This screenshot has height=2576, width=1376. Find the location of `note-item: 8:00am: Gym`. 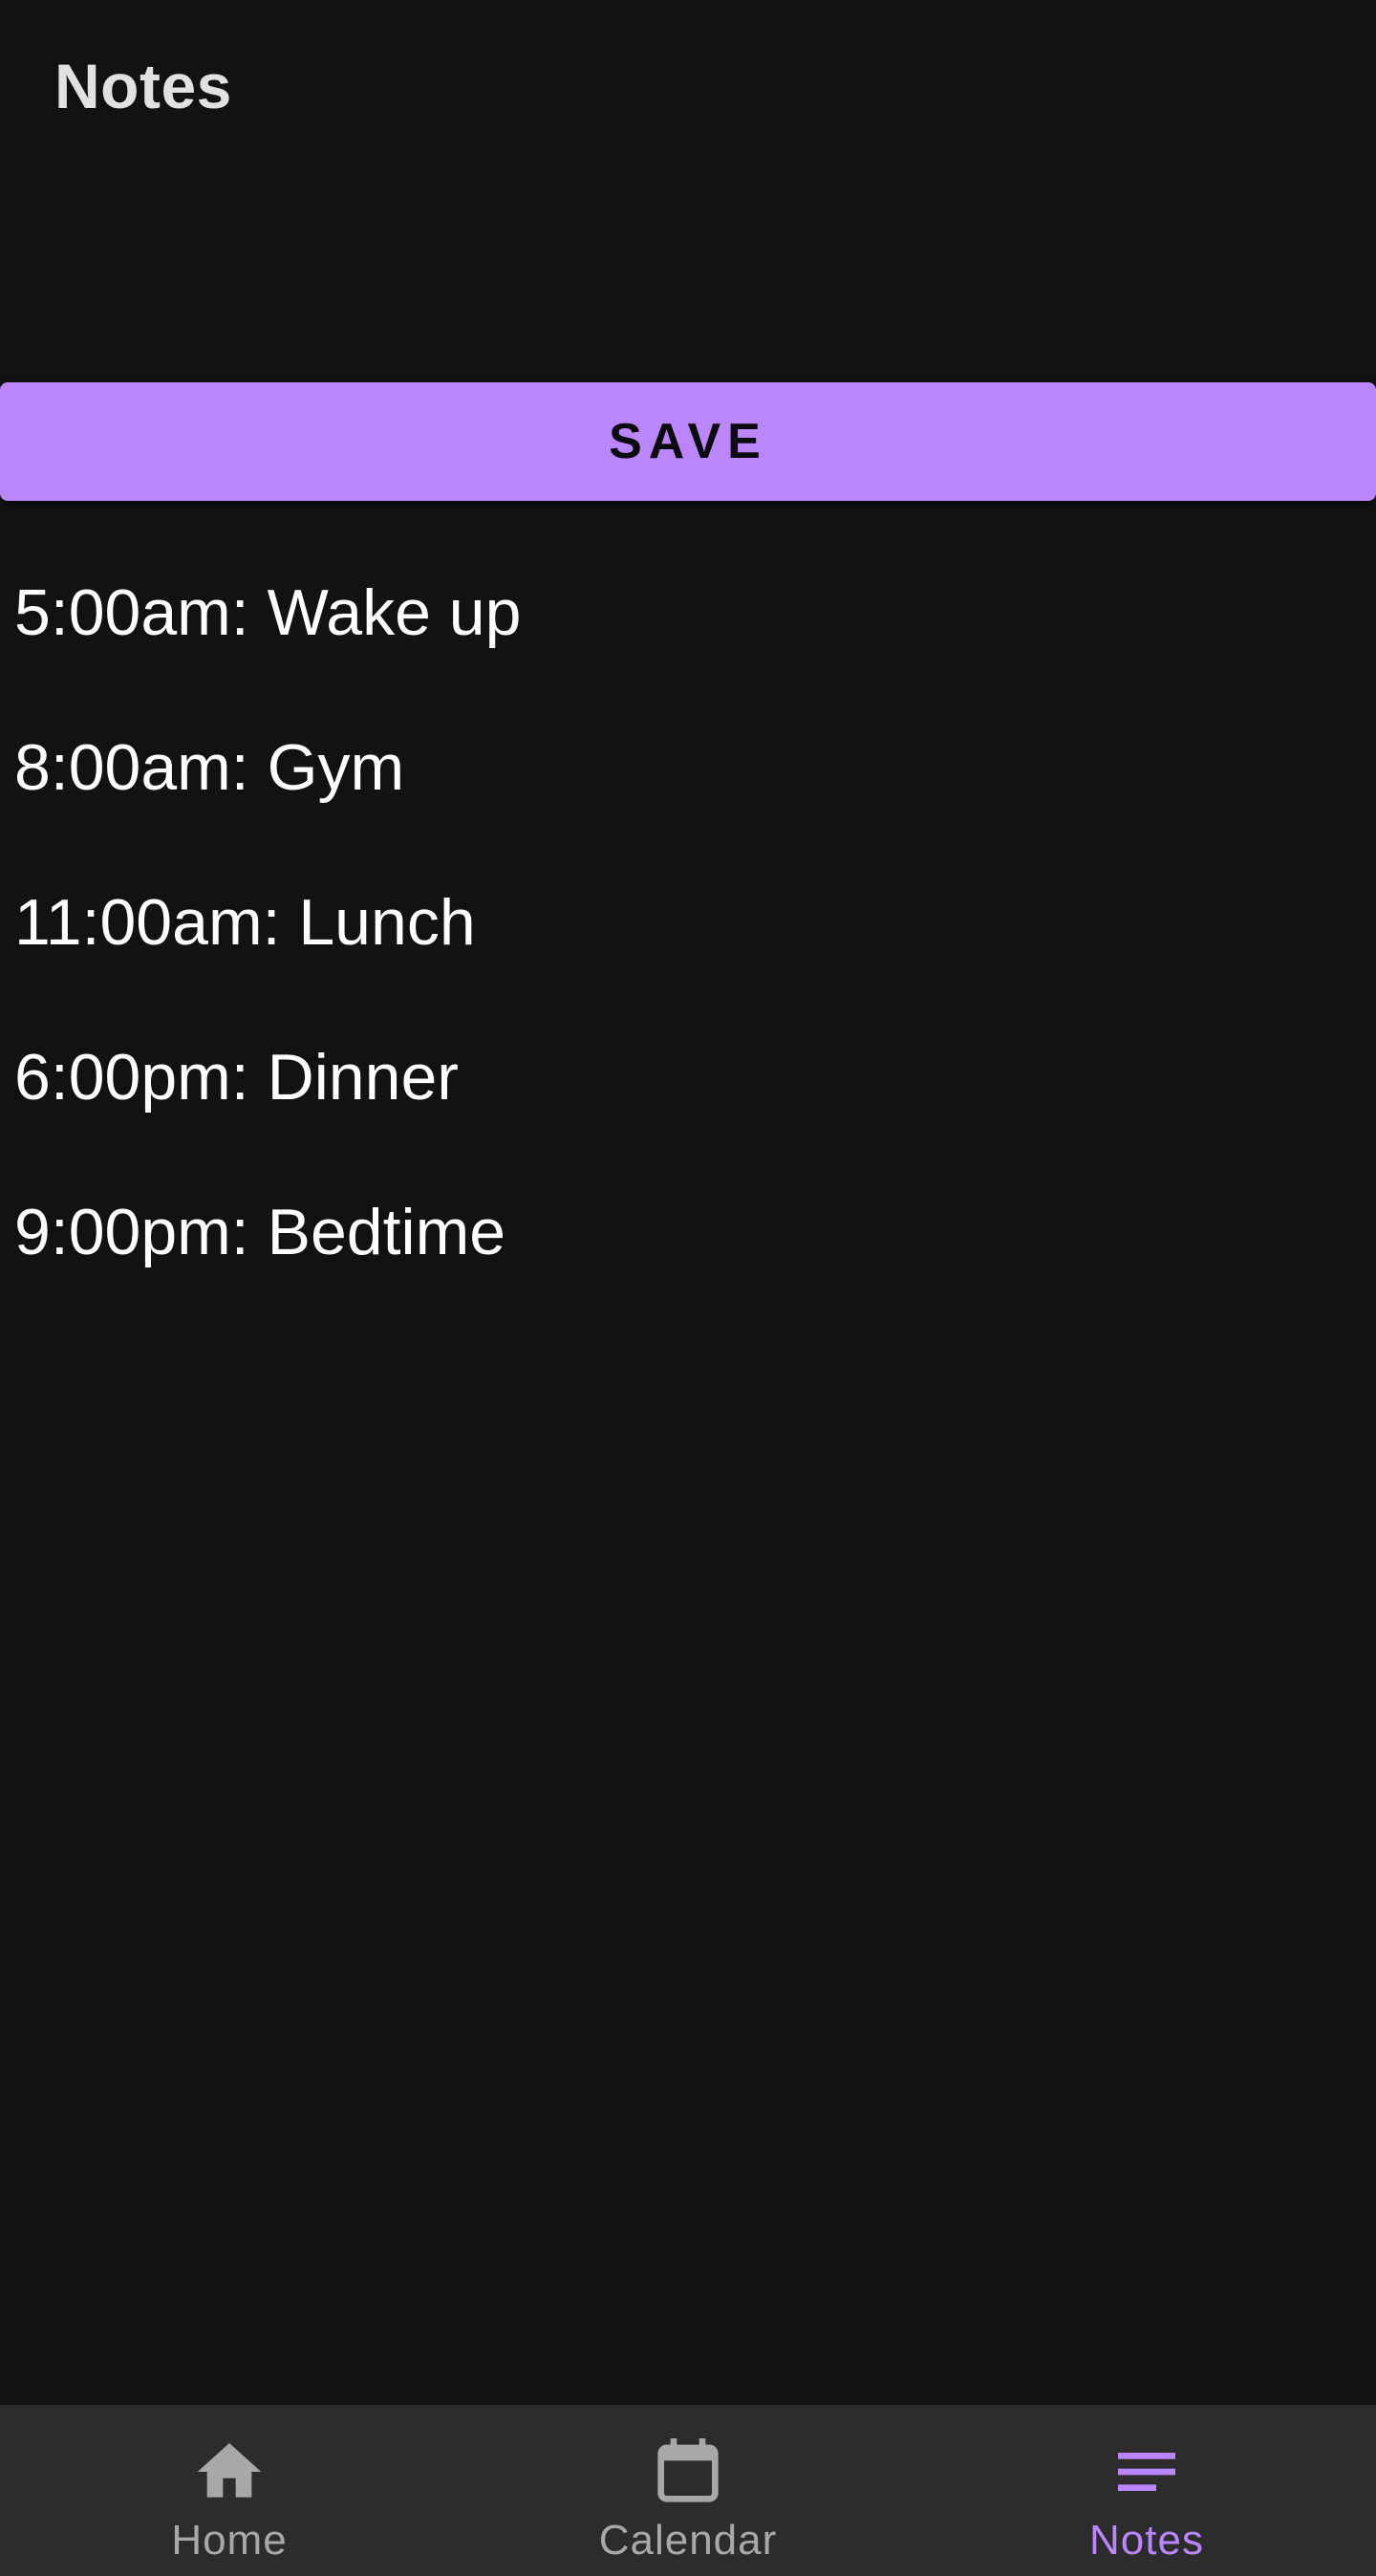

note-item: 8:00am: Gym is located at coordinates (210, 767).